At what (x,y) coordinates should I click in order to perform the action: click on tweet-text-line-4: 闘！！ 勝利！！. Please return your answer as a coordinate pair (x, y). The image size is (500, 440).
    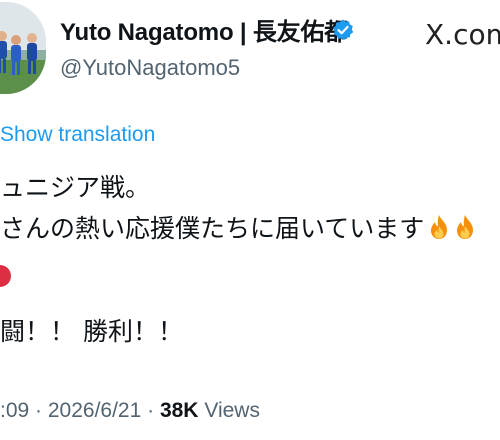
    Looking at the image, I should click on (91, 331).